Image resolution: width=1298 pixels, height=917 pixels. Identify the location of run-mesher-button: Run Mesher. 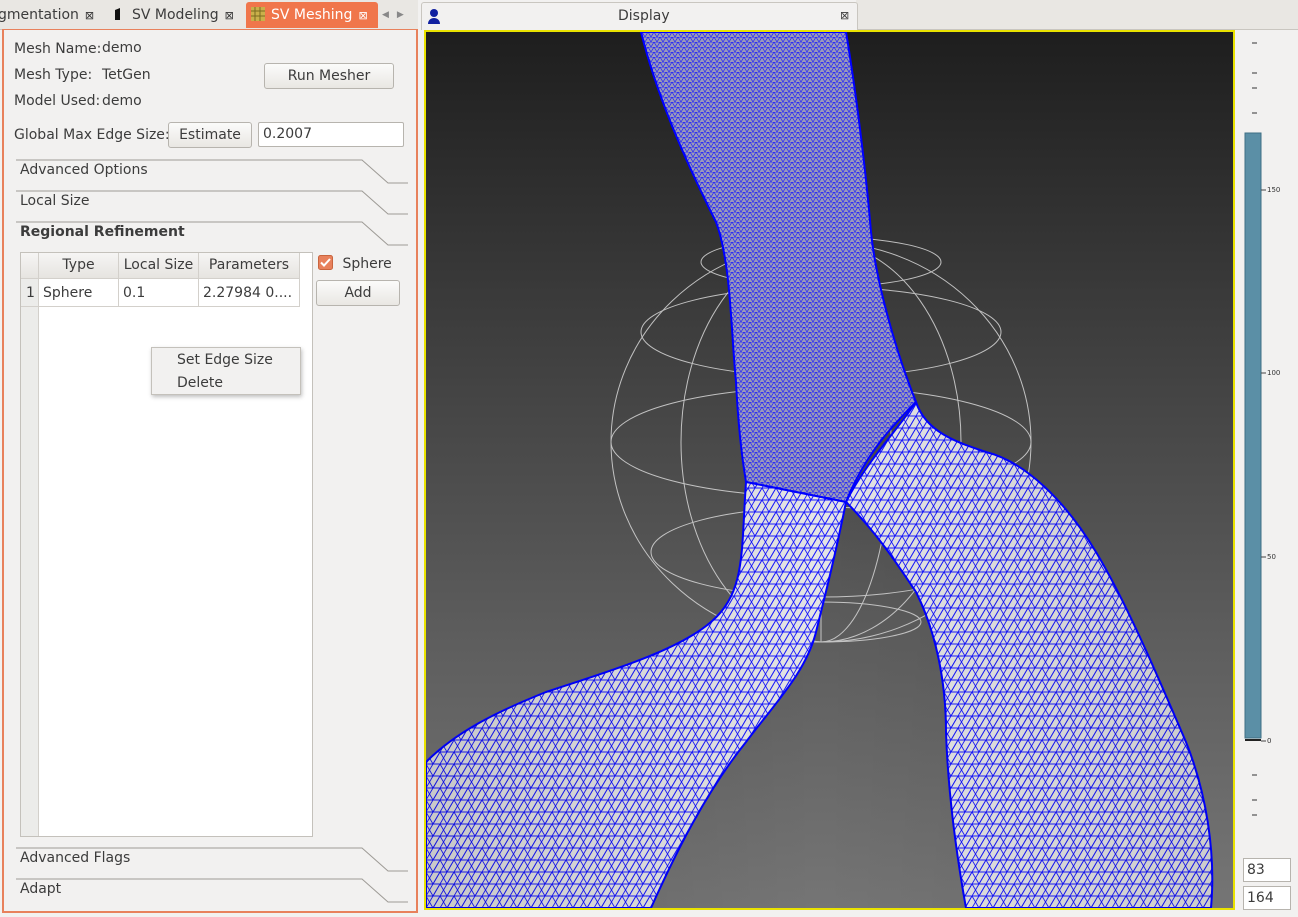
(329, 76).